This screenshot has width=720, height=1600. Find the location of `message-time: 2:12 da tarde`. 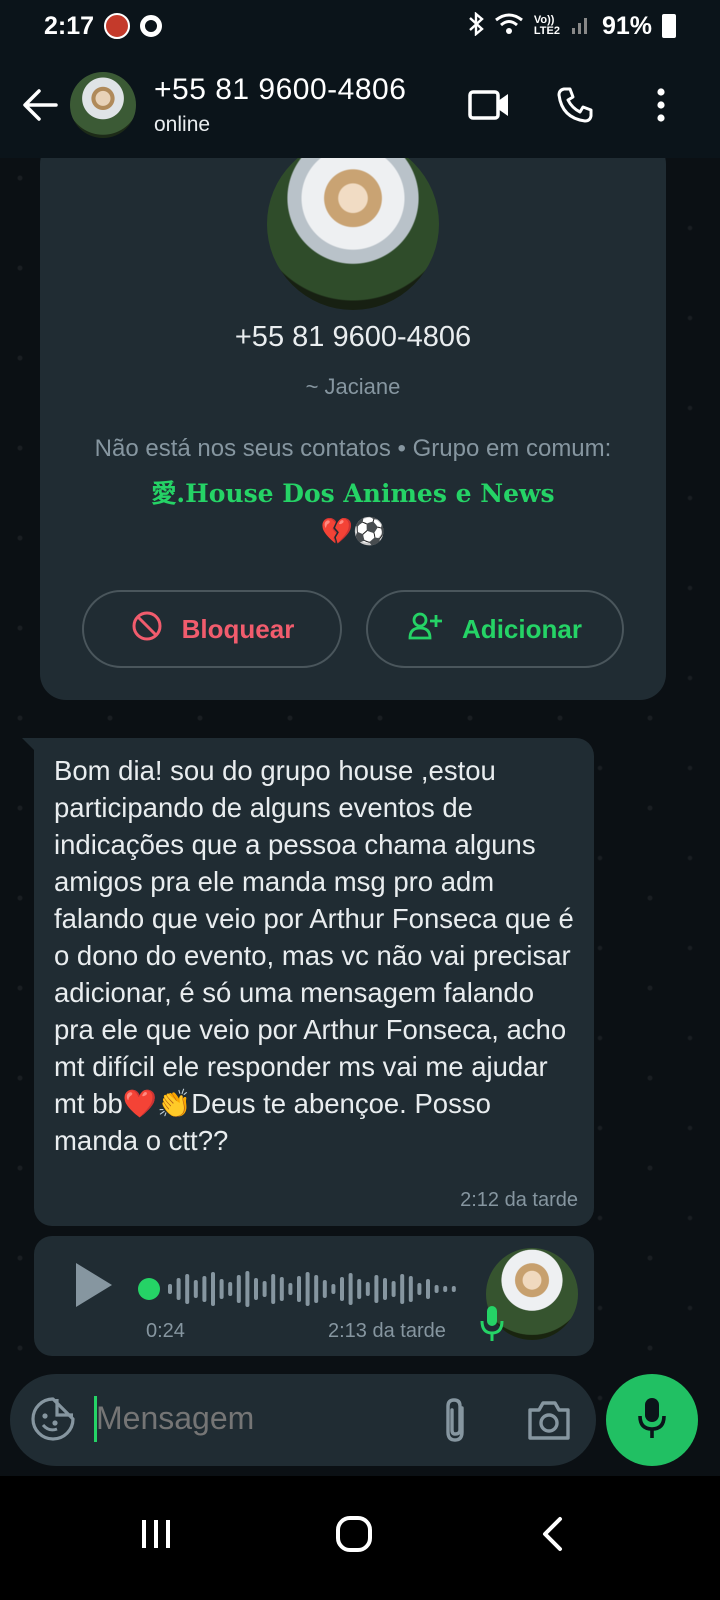

message-time: 2:12 da tarde is located at coordinates (519, 1200).